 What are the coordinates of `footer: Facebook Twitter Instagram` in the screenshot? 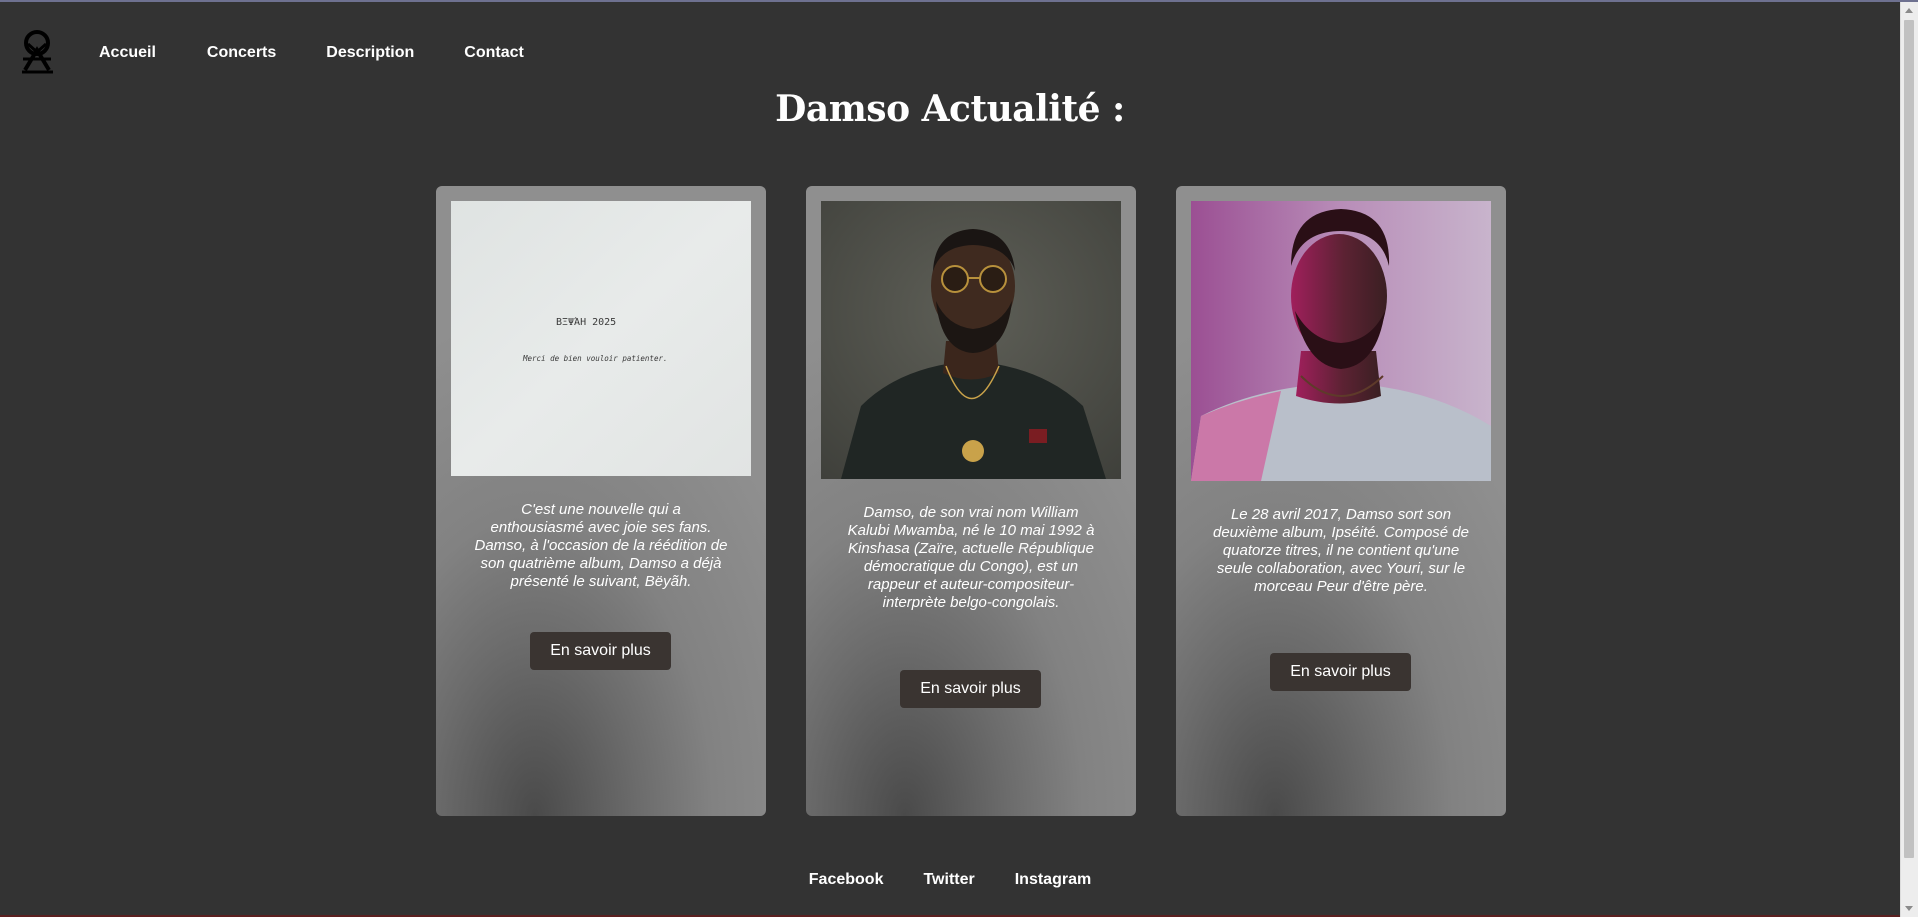 It's located at (950, 880).